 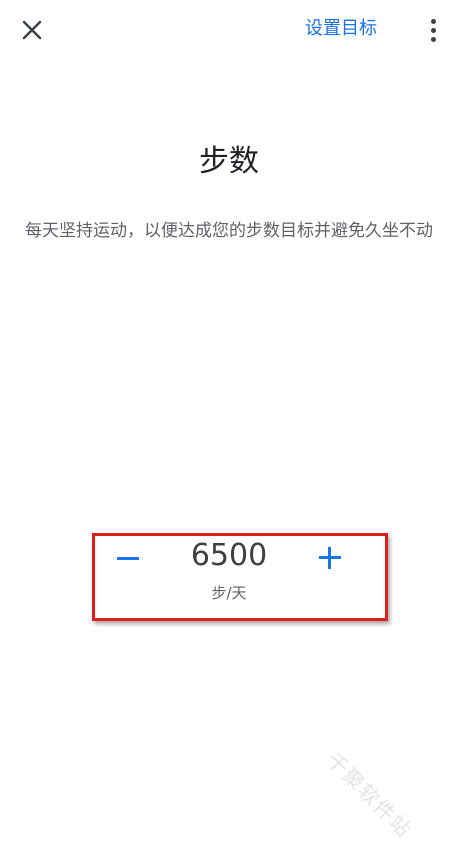 I want to click on plus-icon-vertical, so click(x=329, y=558).